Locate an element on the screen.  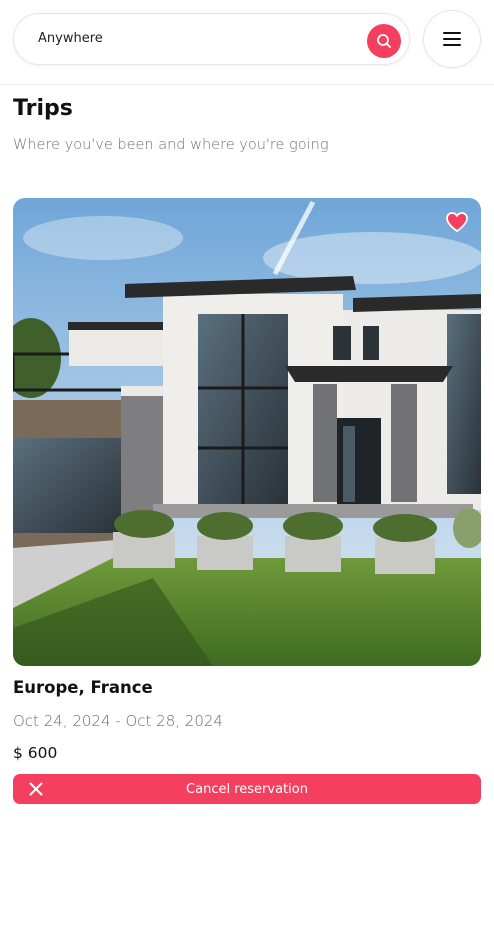
page-title: Trips is located at coordinates (43, 108).